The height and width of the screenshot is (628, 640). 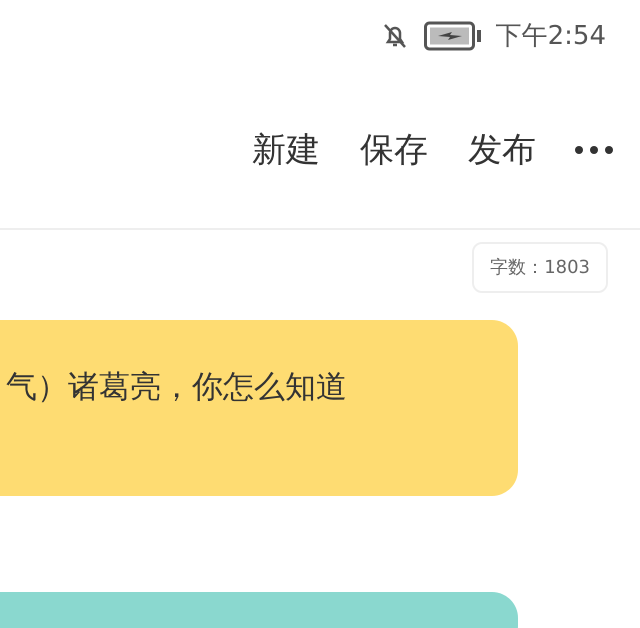 What do you see at coordinates (394, 150) in the screenshot?
I see `toolbar-button: 保存` at bounding box center [394, 150].